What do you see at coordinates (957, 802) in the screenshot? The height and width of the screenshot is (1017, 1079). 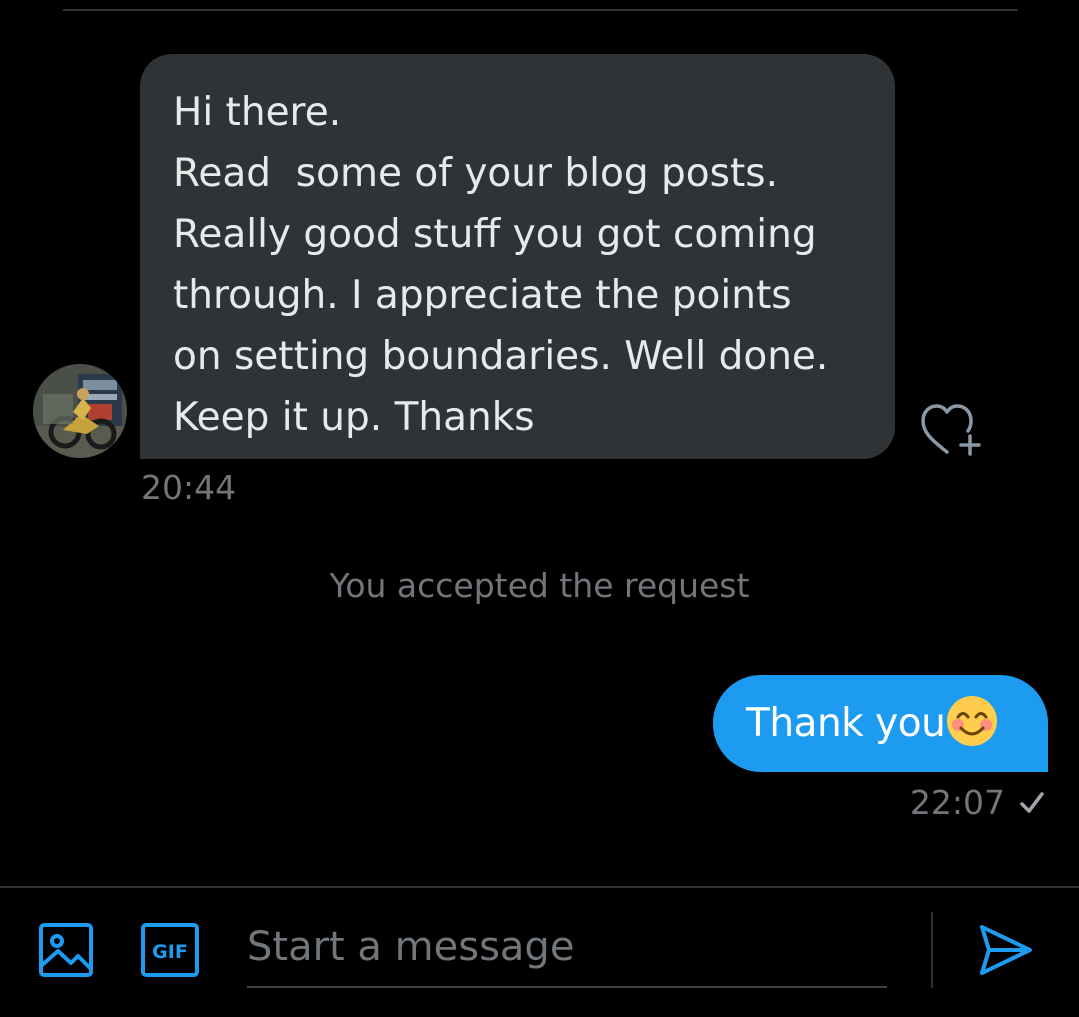 I see `sent-timestamp: 22:07` at bounding box center [957, 802].